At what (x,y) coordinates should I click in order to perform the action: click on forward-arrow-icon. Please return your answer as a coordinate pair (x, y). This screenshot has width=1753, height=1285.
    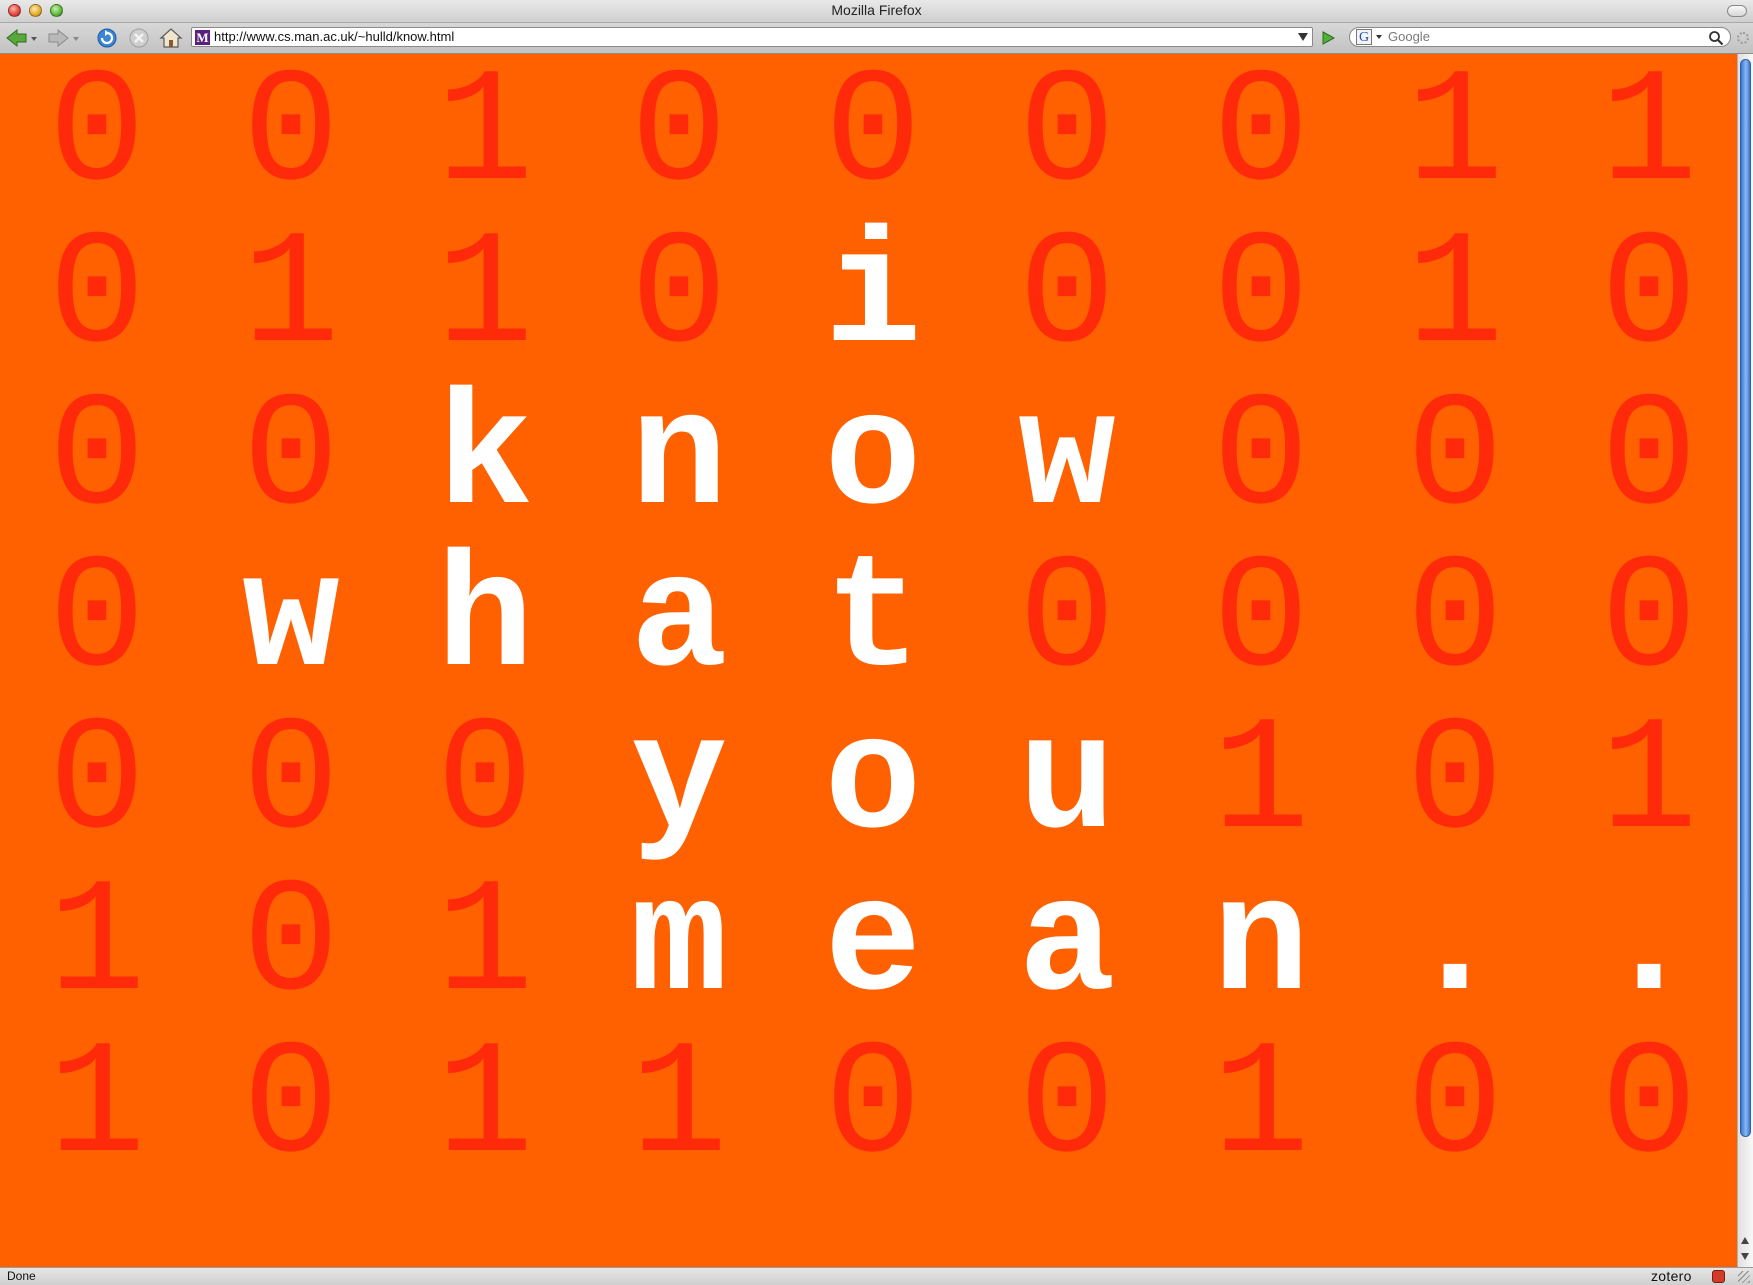
    Looking at the image, I should click on (63, 38).